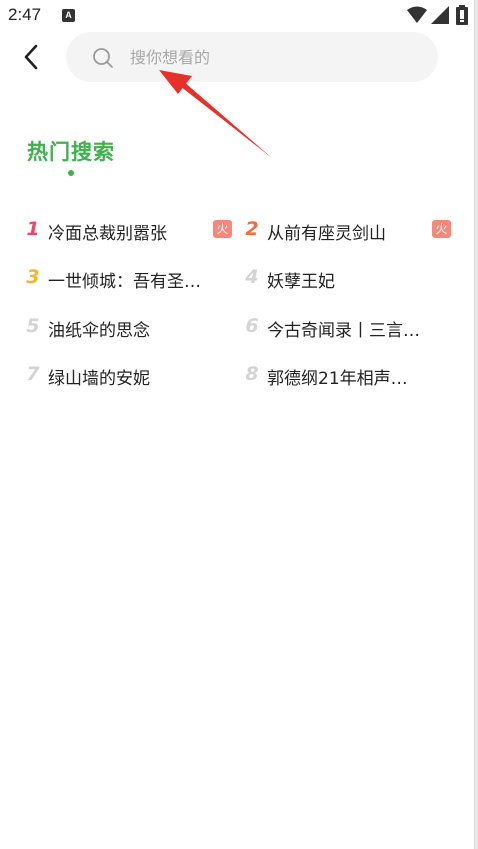 Image resolution: width=478 pixels, height=849 pixels. I want to click on hot-search-title: 热门搜索, so click(71, 152).